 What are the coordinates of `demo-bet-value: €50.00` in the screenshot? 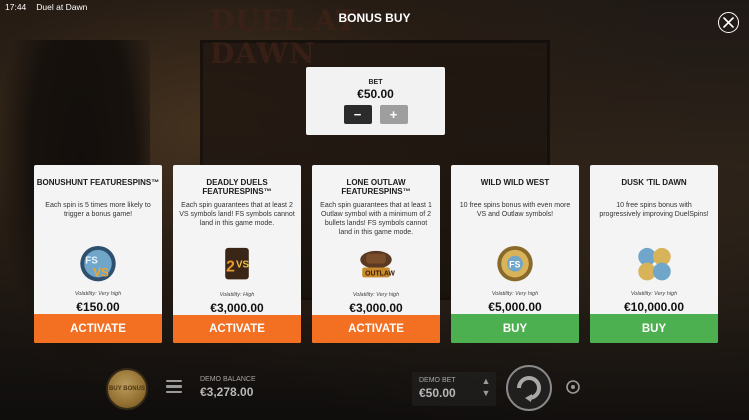 It's located at (437, 393).